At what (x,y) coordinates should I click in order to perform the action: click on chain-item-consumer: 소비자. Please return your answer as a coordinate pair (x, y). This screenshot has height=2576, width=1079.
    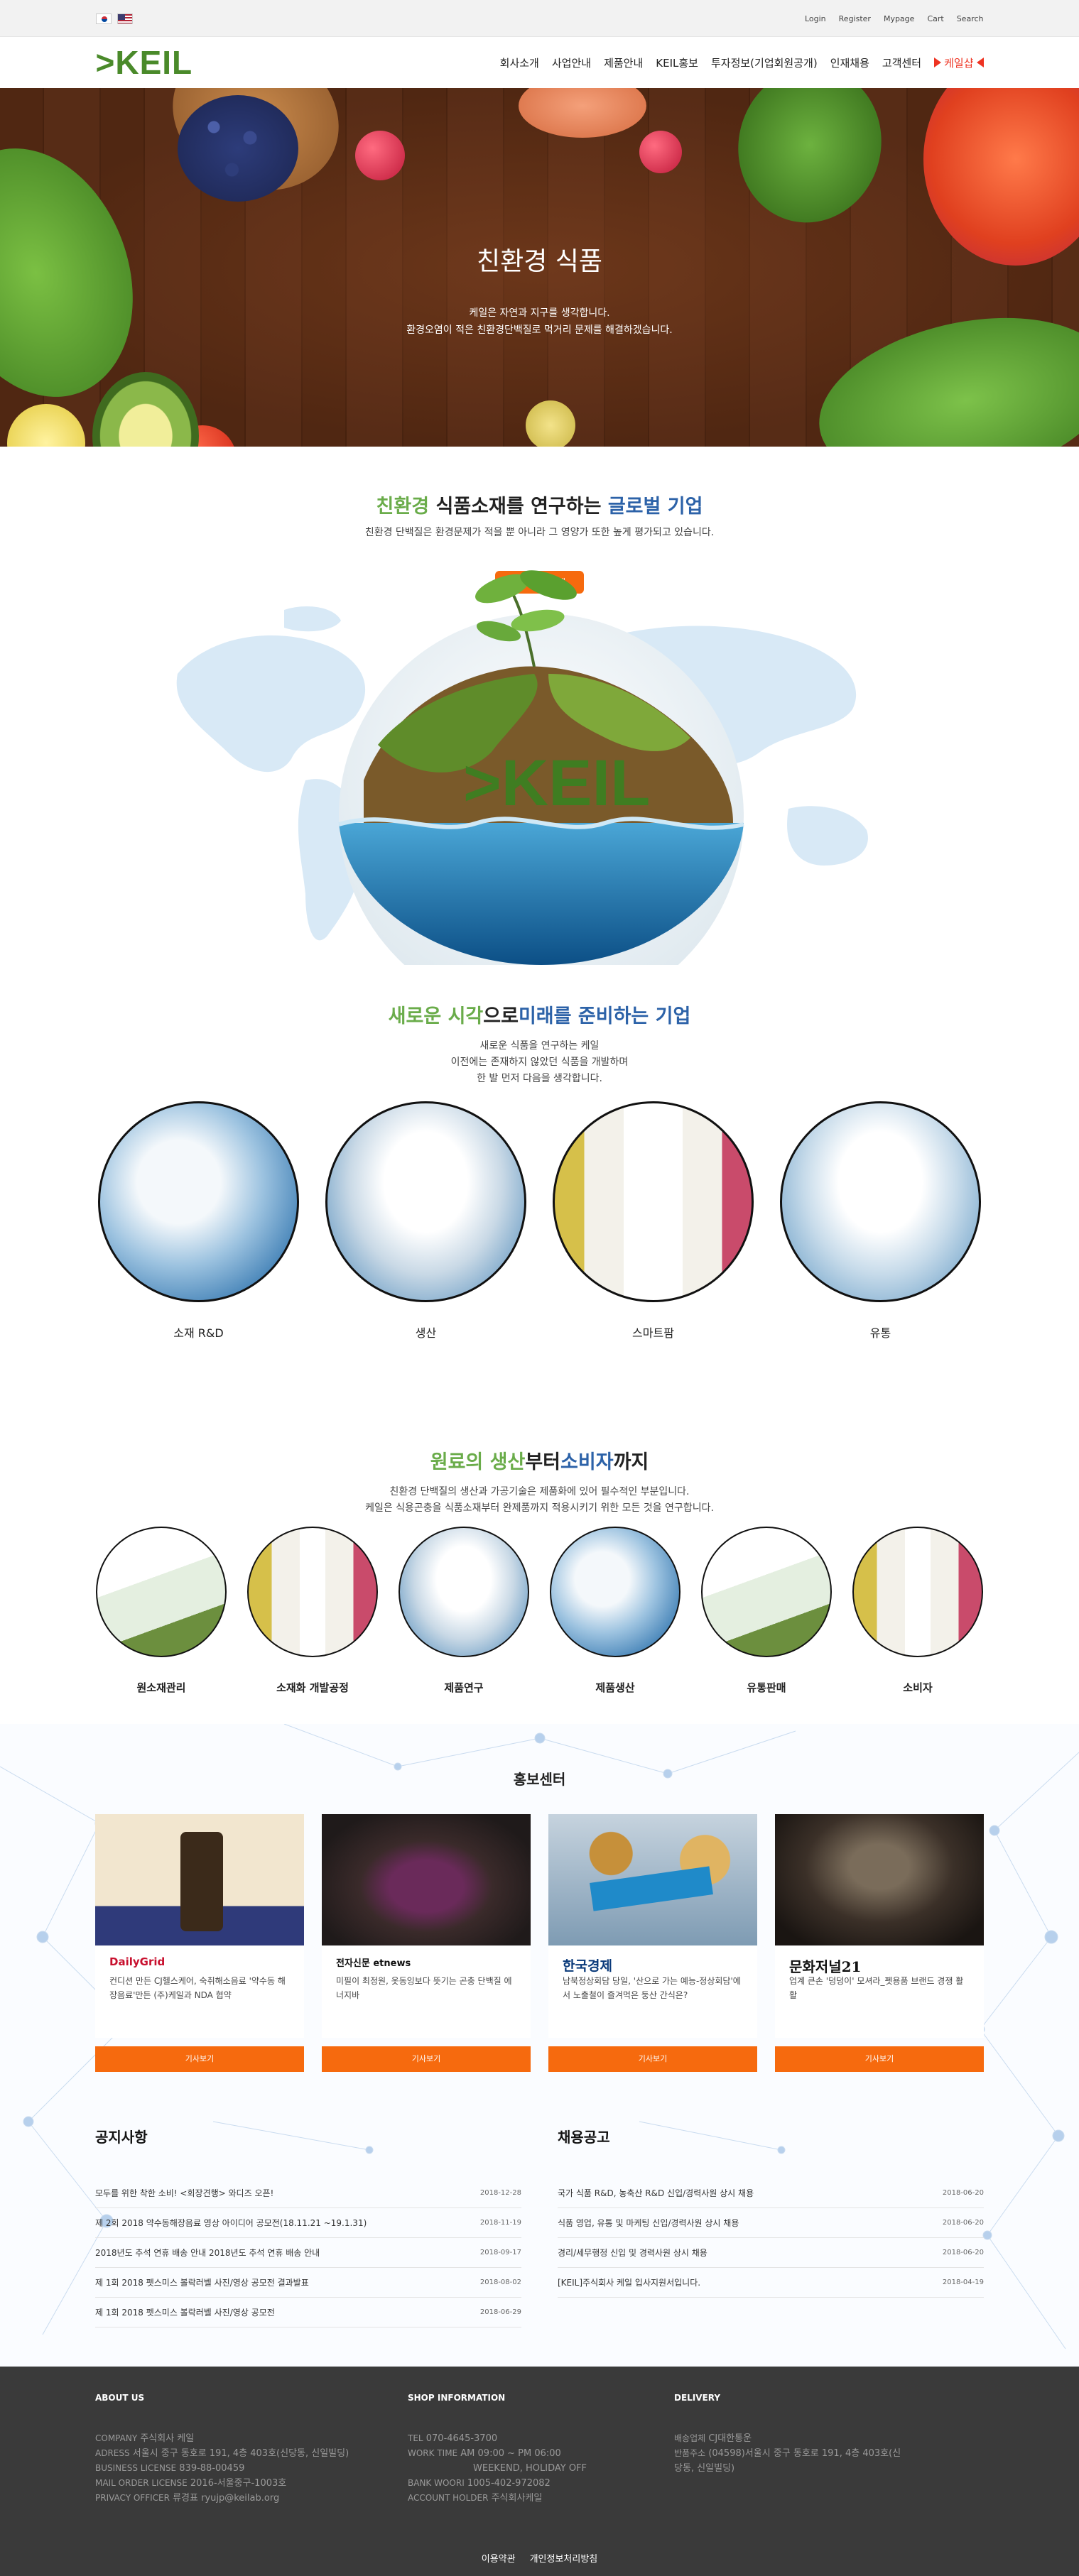
    Looking at the image, I should click on (918, 1611).